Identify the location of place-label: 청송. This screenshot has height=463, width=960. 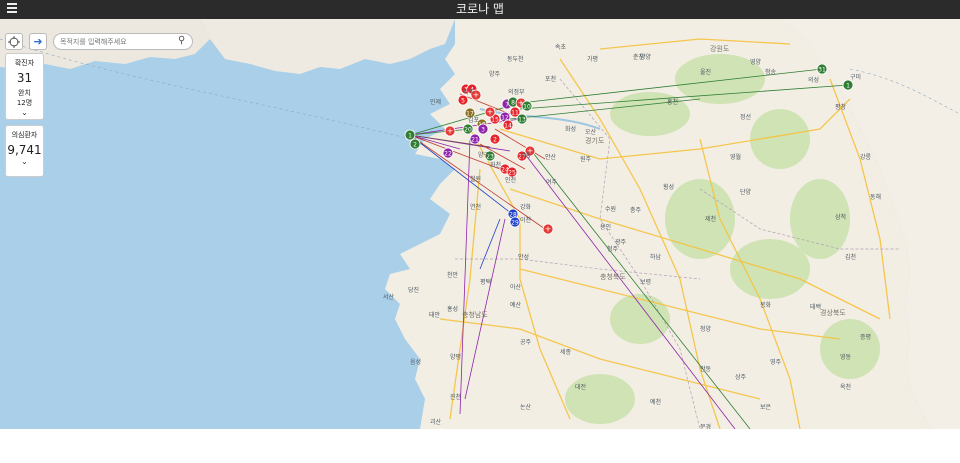
(771, 72).